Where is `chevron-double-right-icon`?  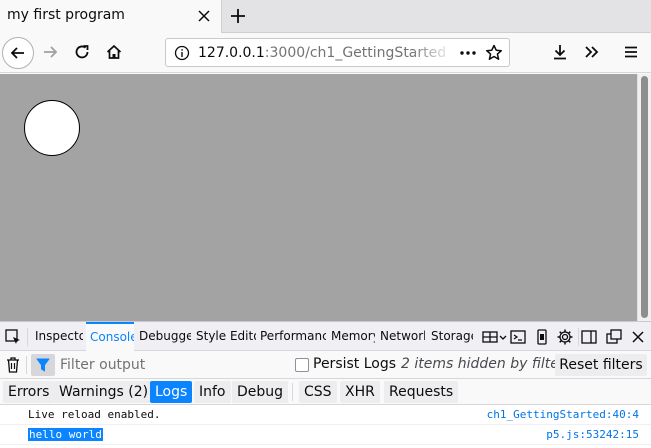 chevron-double-right-icon is located at coordinates (592, 52).